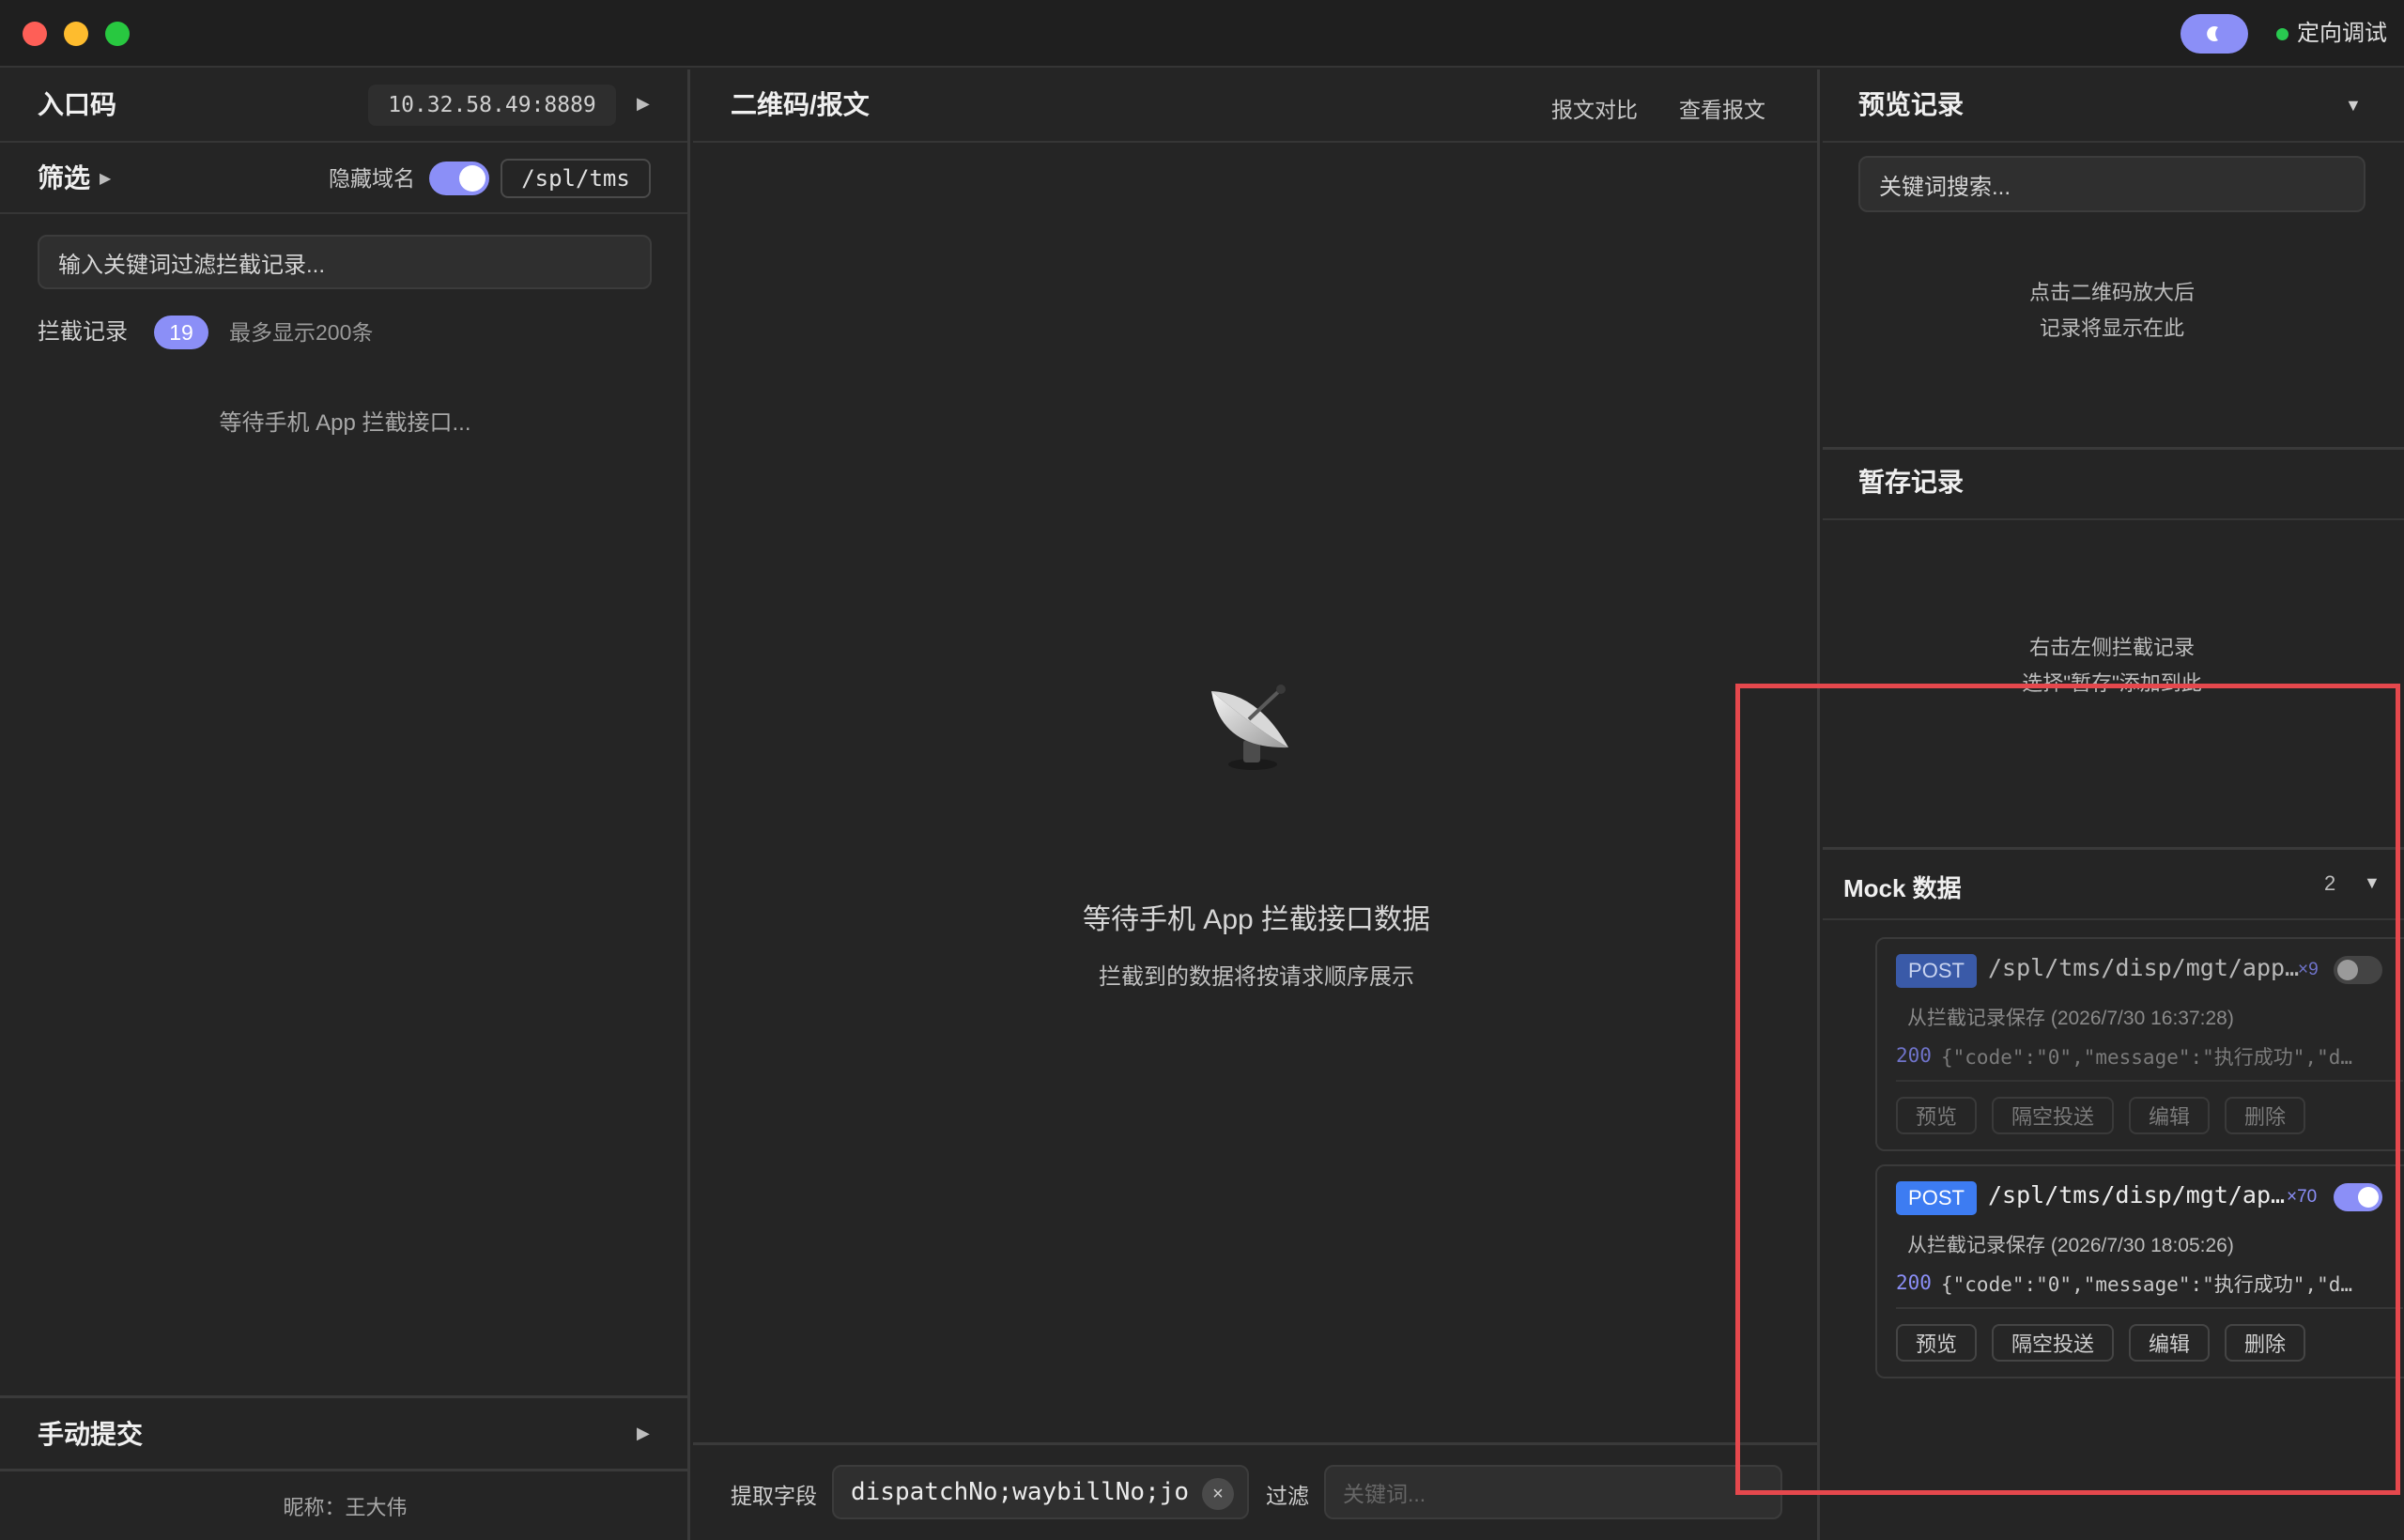  What do you see at coordinates (345, 1507) in the screenshot?
I see `nickname-text: 昵称：王大伟` at bounding box center [345, 1507].